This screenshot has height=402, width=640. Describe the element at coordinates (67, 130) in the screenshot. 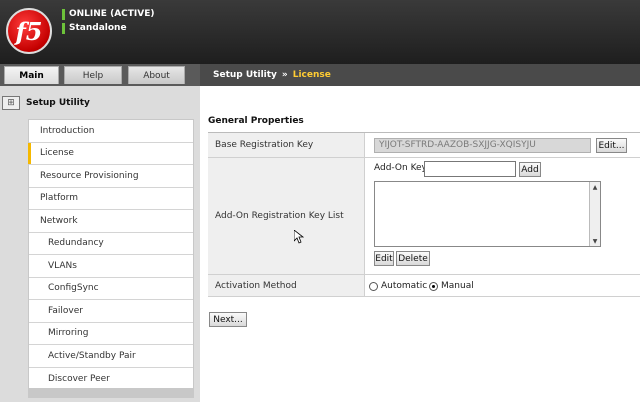

I see `sidebar-item-label: Introduction` at that location.